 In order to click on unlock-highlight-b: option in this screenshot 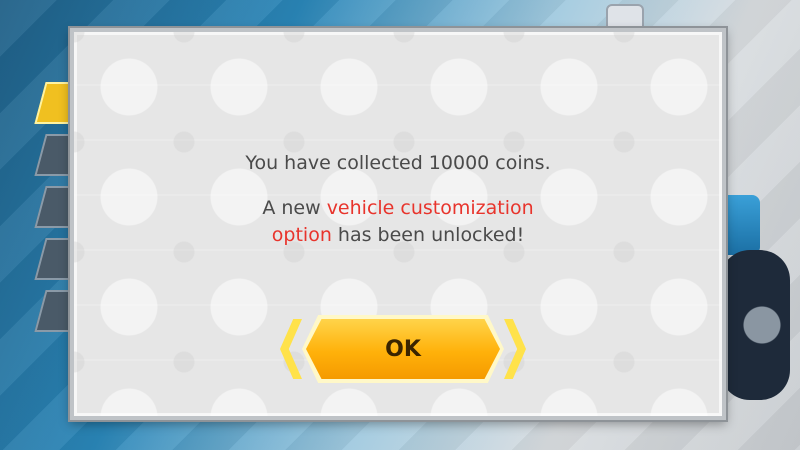, I will do `click(301, 235)`.